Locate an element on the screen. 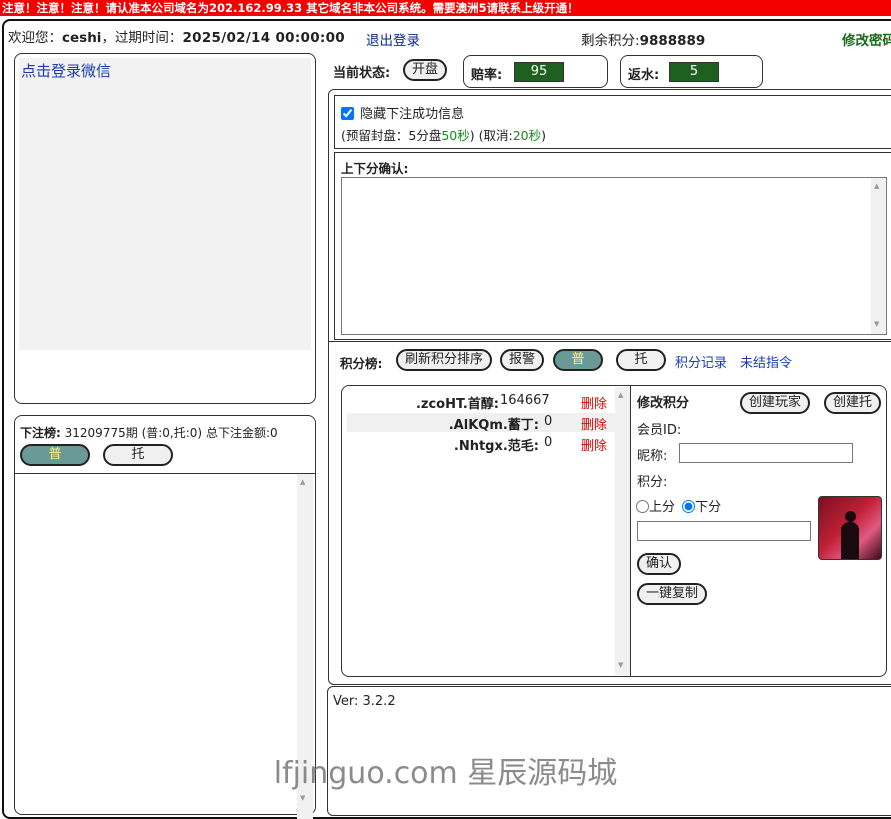 The width and height of the screenshot is (891, 819). edit-points-title: 修改积分 is located at coordinates (663, 403).